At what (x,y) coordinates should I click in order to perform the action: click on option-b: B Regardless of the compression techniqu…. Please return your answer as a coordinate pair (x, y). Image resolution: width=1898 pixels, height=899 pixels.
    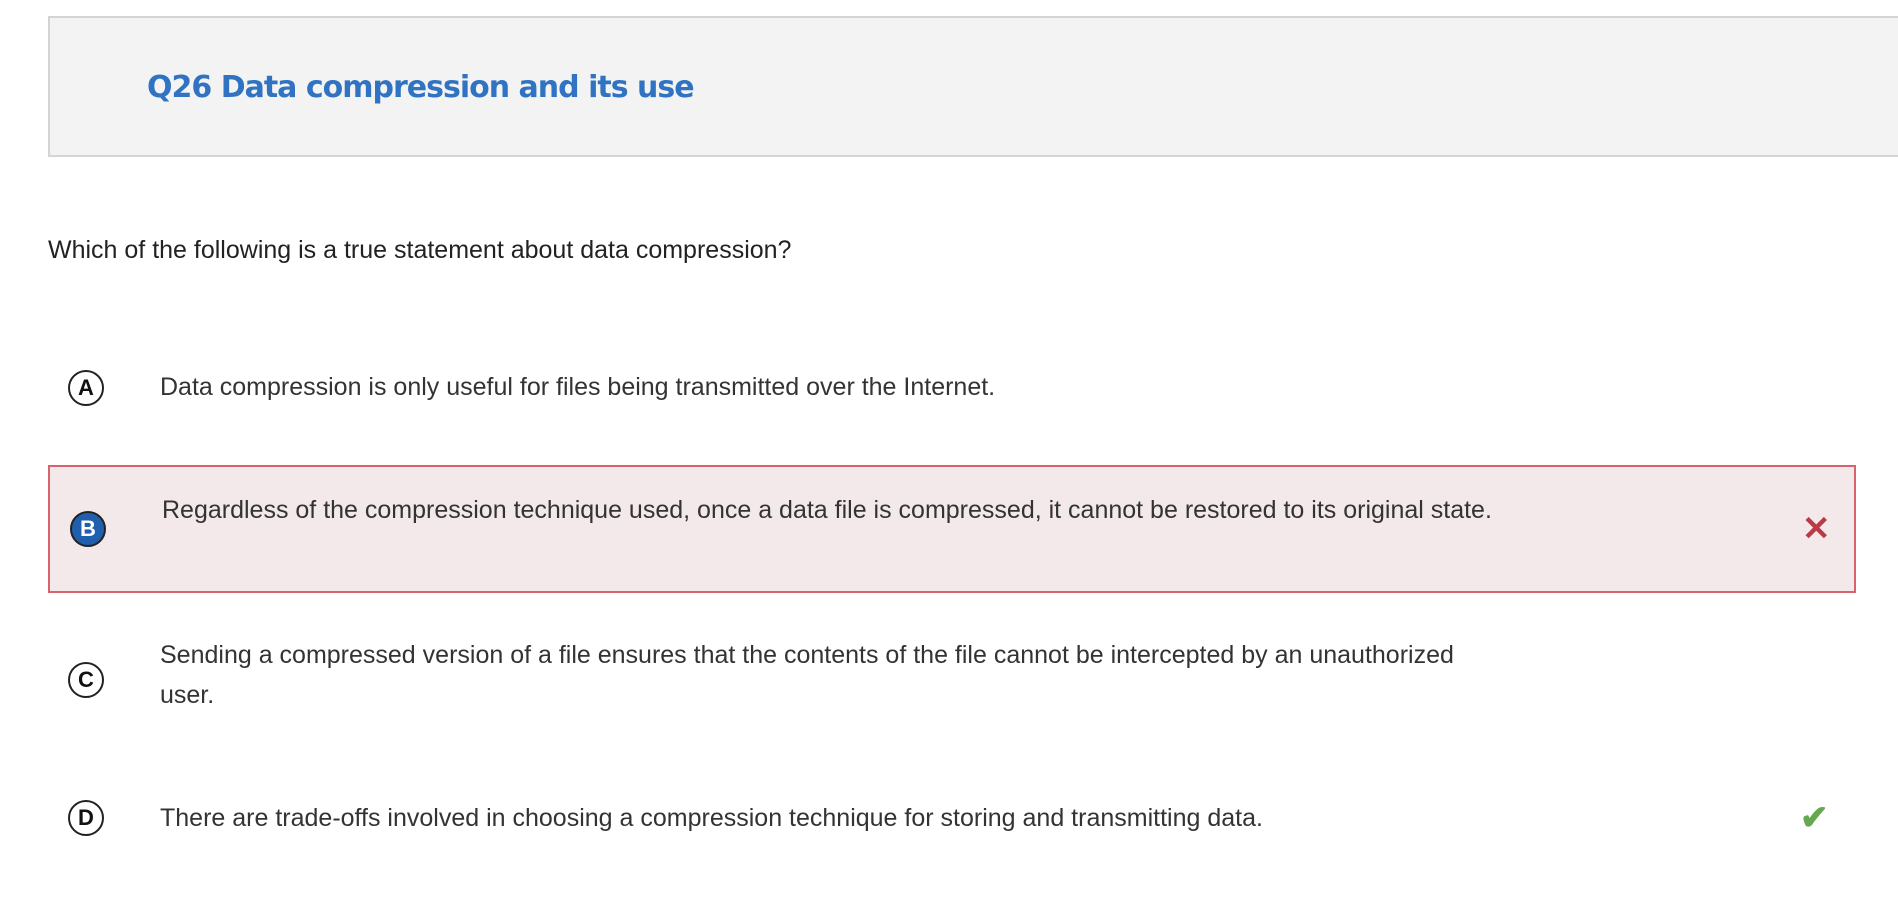
    Looking at the image, I should click on (952, 529).